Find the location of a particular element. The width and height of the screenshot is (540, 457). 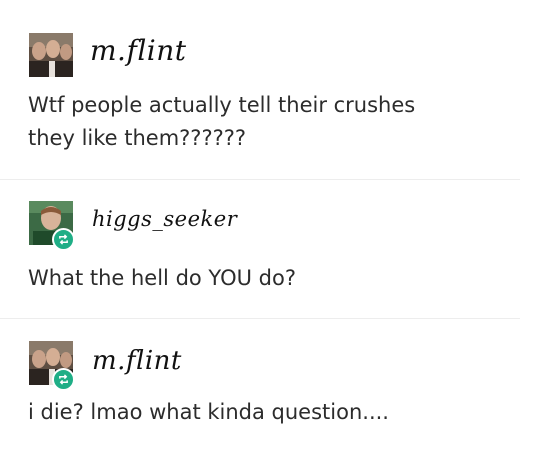

avatar-mflint is located at coordinates (51, 55).